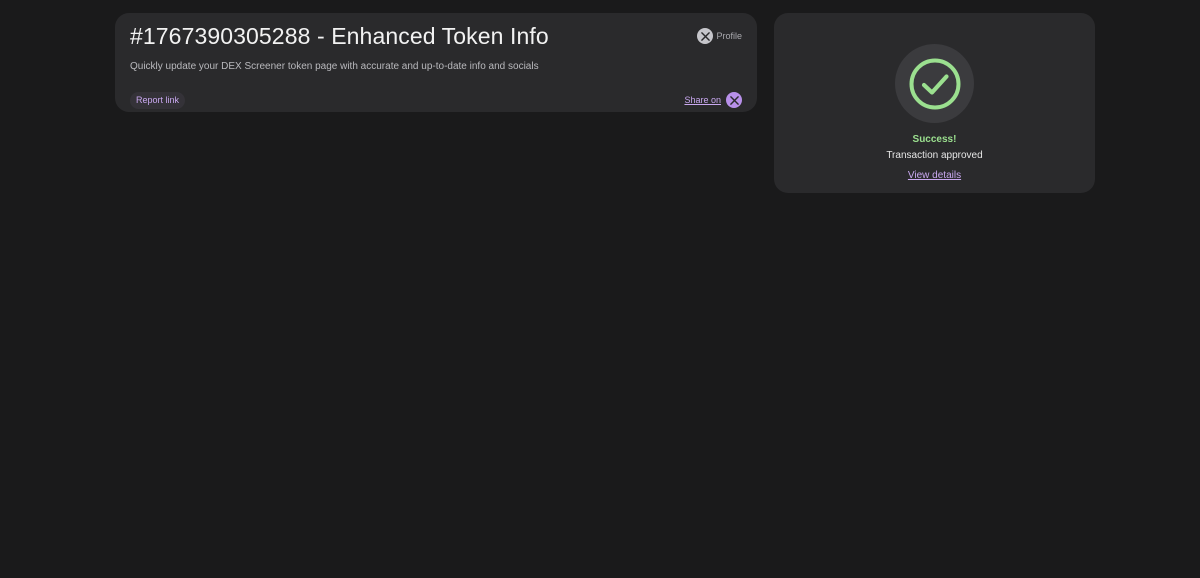 The image size is (1200, 578). I want to click on status-message: Transaction approved, so click(934, 155).